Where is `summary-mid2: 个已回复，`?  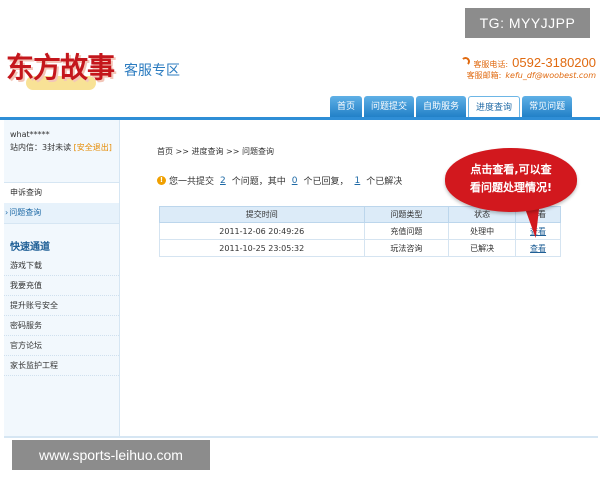
summary-mid2: 个已回复， is located at coordinates (326, 182).